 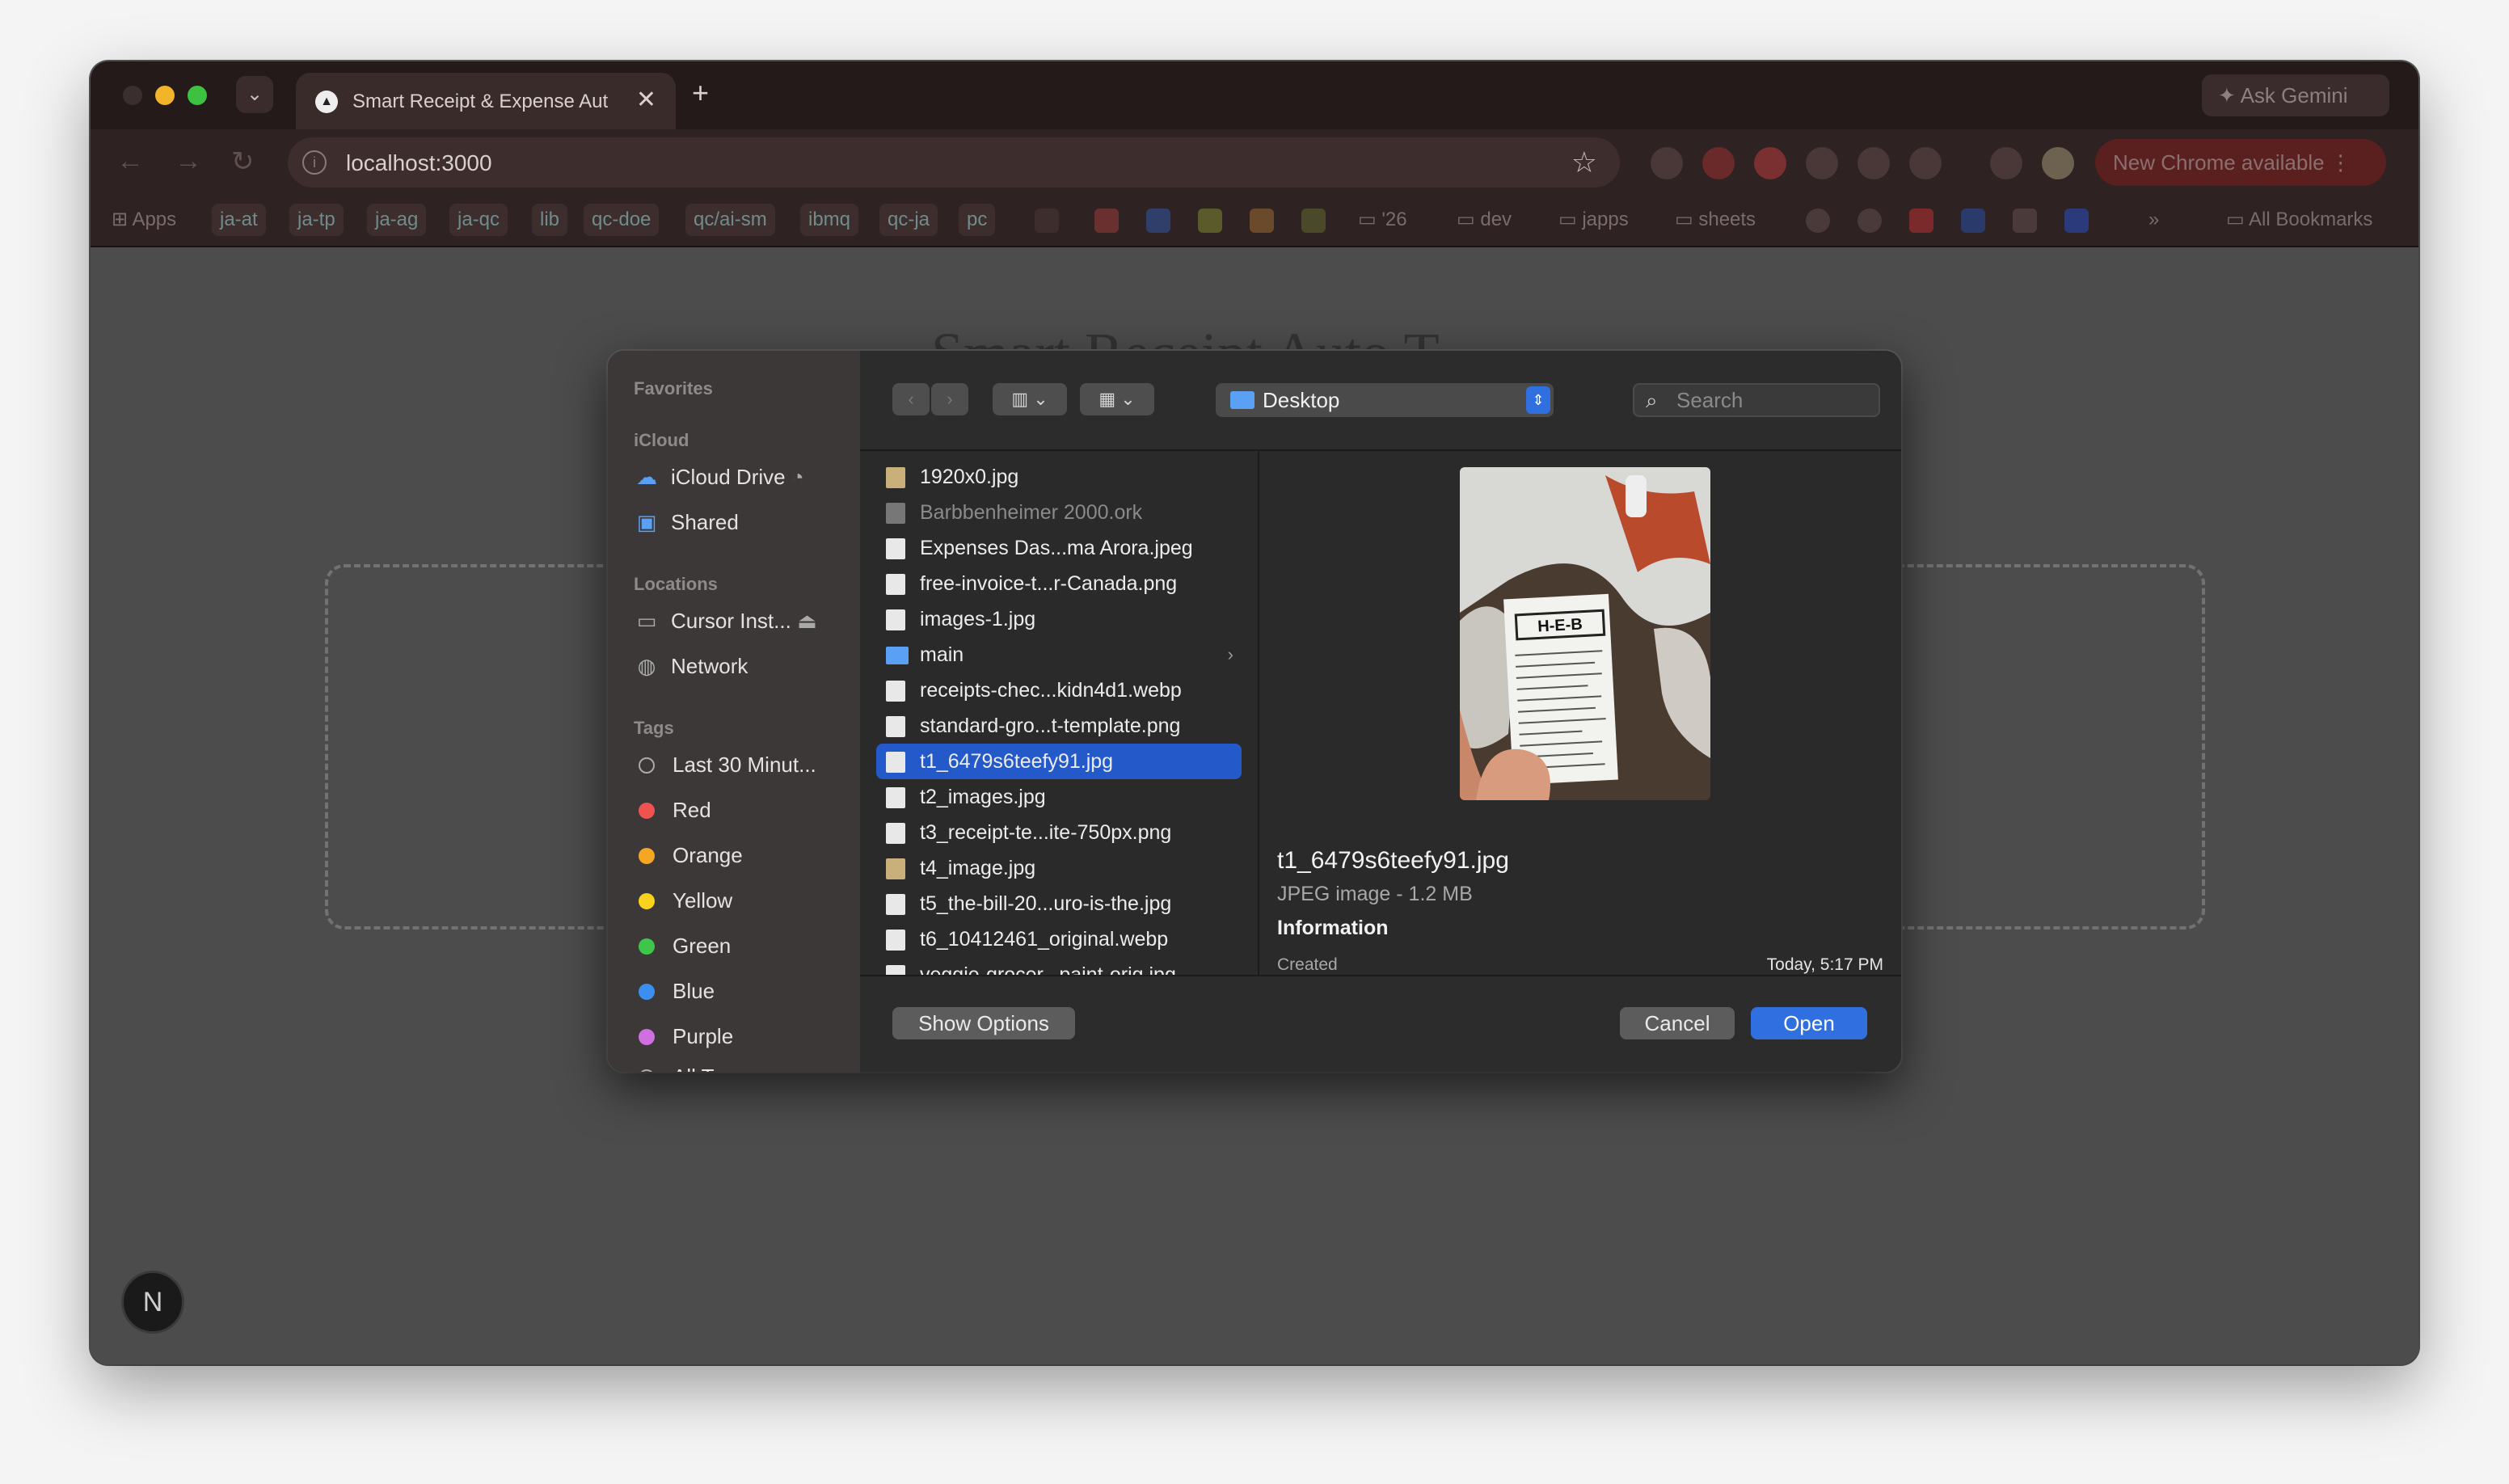 What do you see at coordinates (419, 163) in the screenshot?
I see `url-text: localhost:3000` at bounding box center [419, 163].